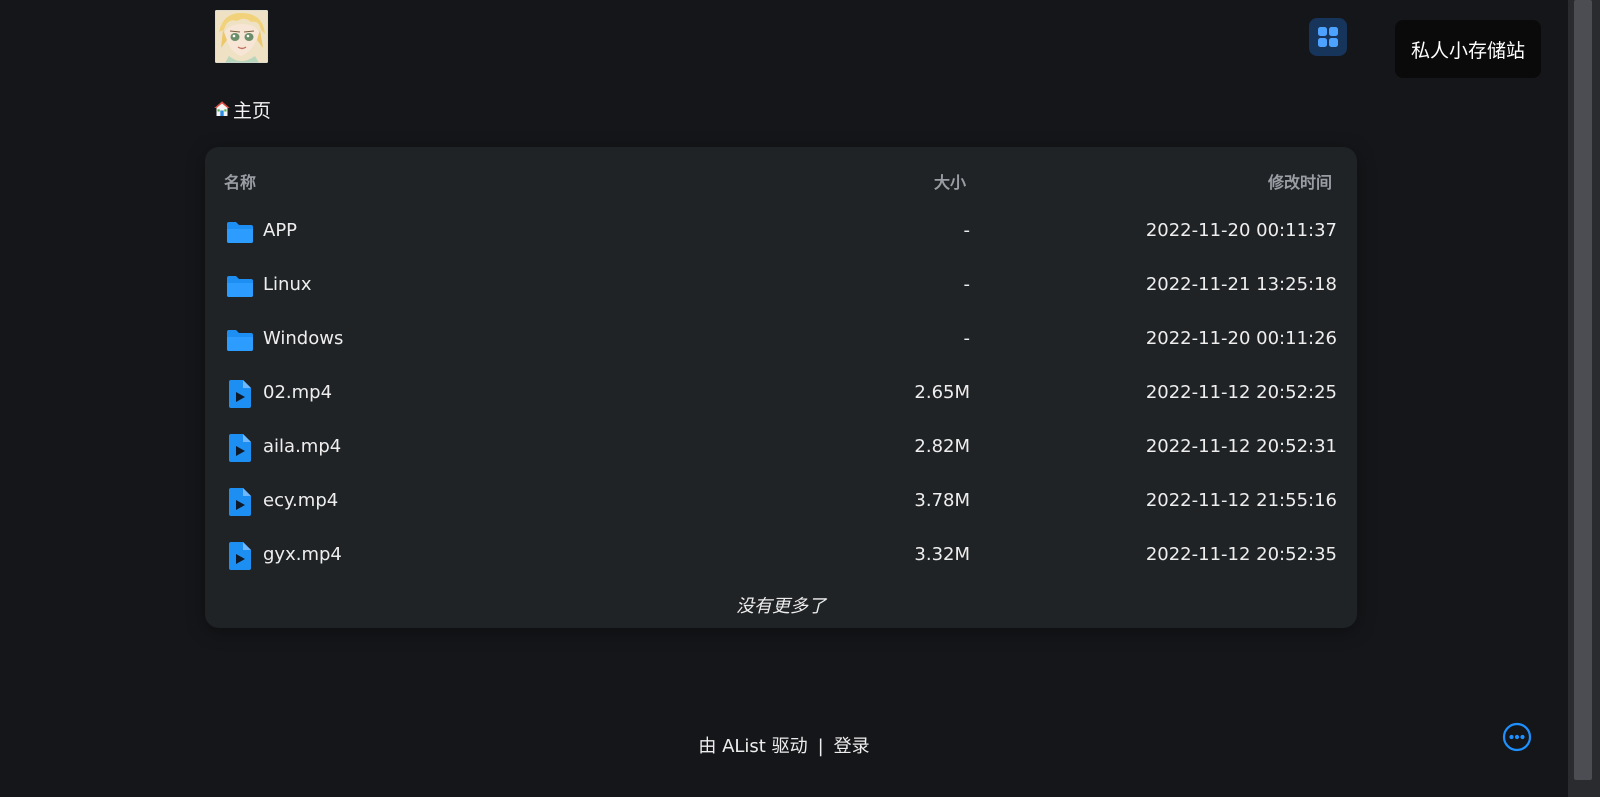  Describe the element at coordinates (781, 502) in the screenshot. I see `file-row: ecy.mp4 3.78M 2022-11-12 21:55:16` at that location.